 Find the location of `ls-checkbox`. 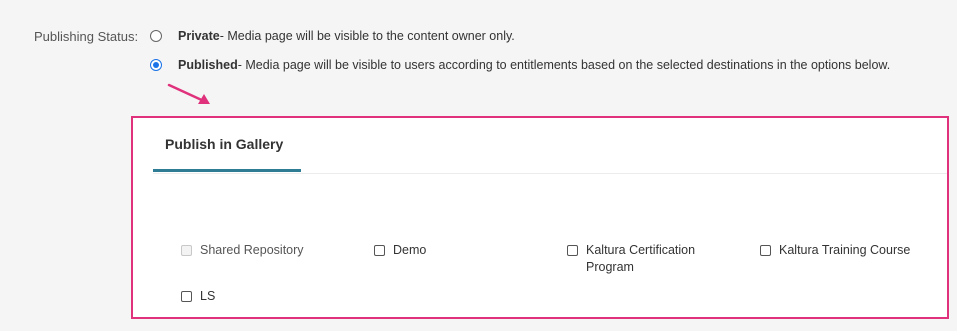

ls-checkbox is located at coordinates (186, 296).